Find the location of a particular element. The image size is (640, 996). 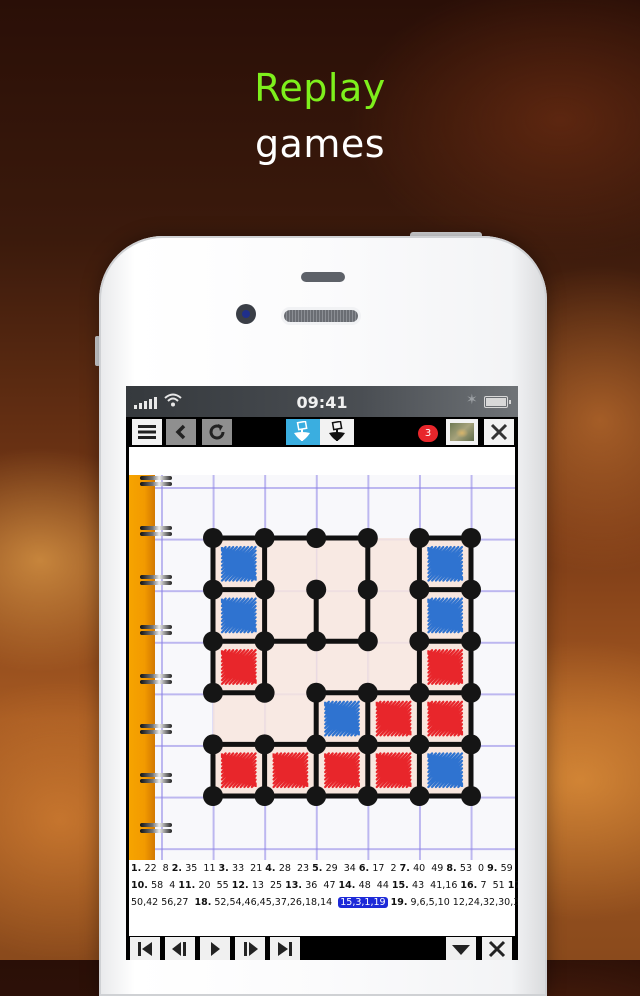

phone-sensor is located at coordinates (323, 277).